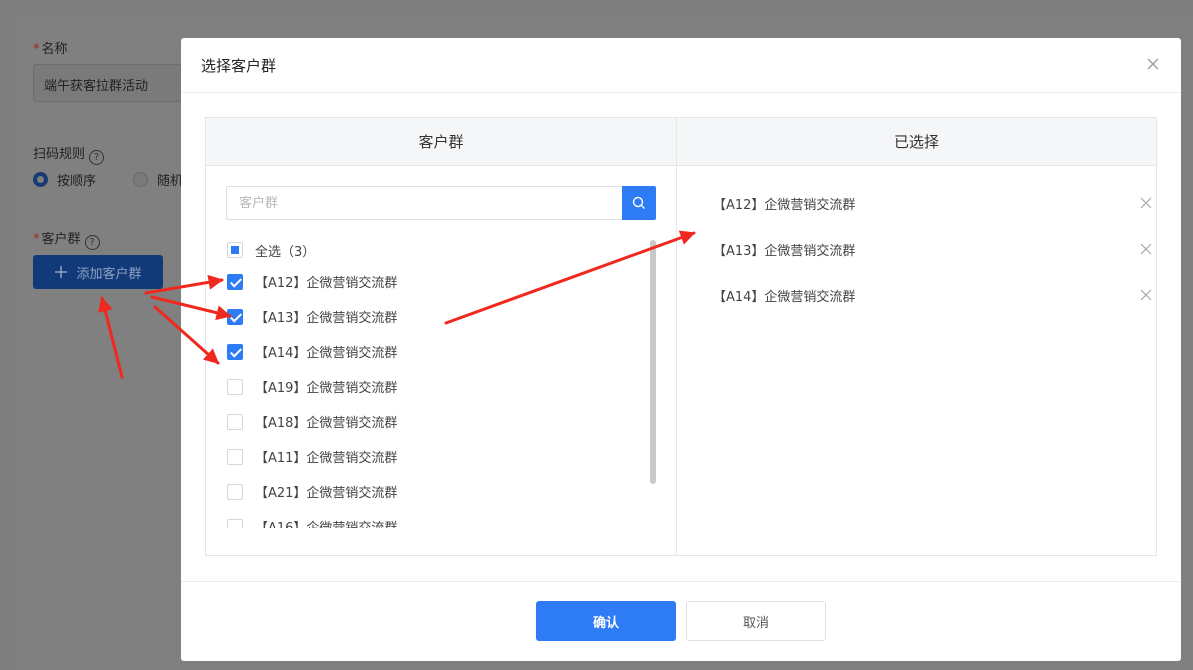 The width and height of the screenshot is (1193, 670). I want to click on search-button, so click(639, 203).